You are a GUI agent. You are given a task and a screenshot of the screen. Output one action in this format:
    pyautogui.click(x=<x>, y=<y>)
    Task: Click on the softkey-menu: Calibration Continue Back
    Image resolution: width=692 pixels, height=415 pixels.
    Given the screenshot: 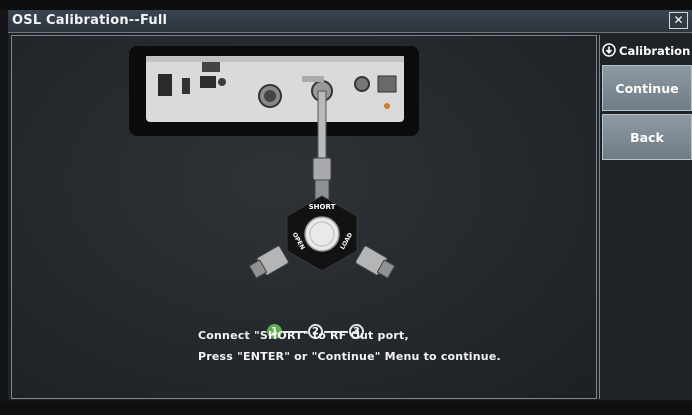 What is the action you would take?
    pyautogui.click(x=645, y=217)
    